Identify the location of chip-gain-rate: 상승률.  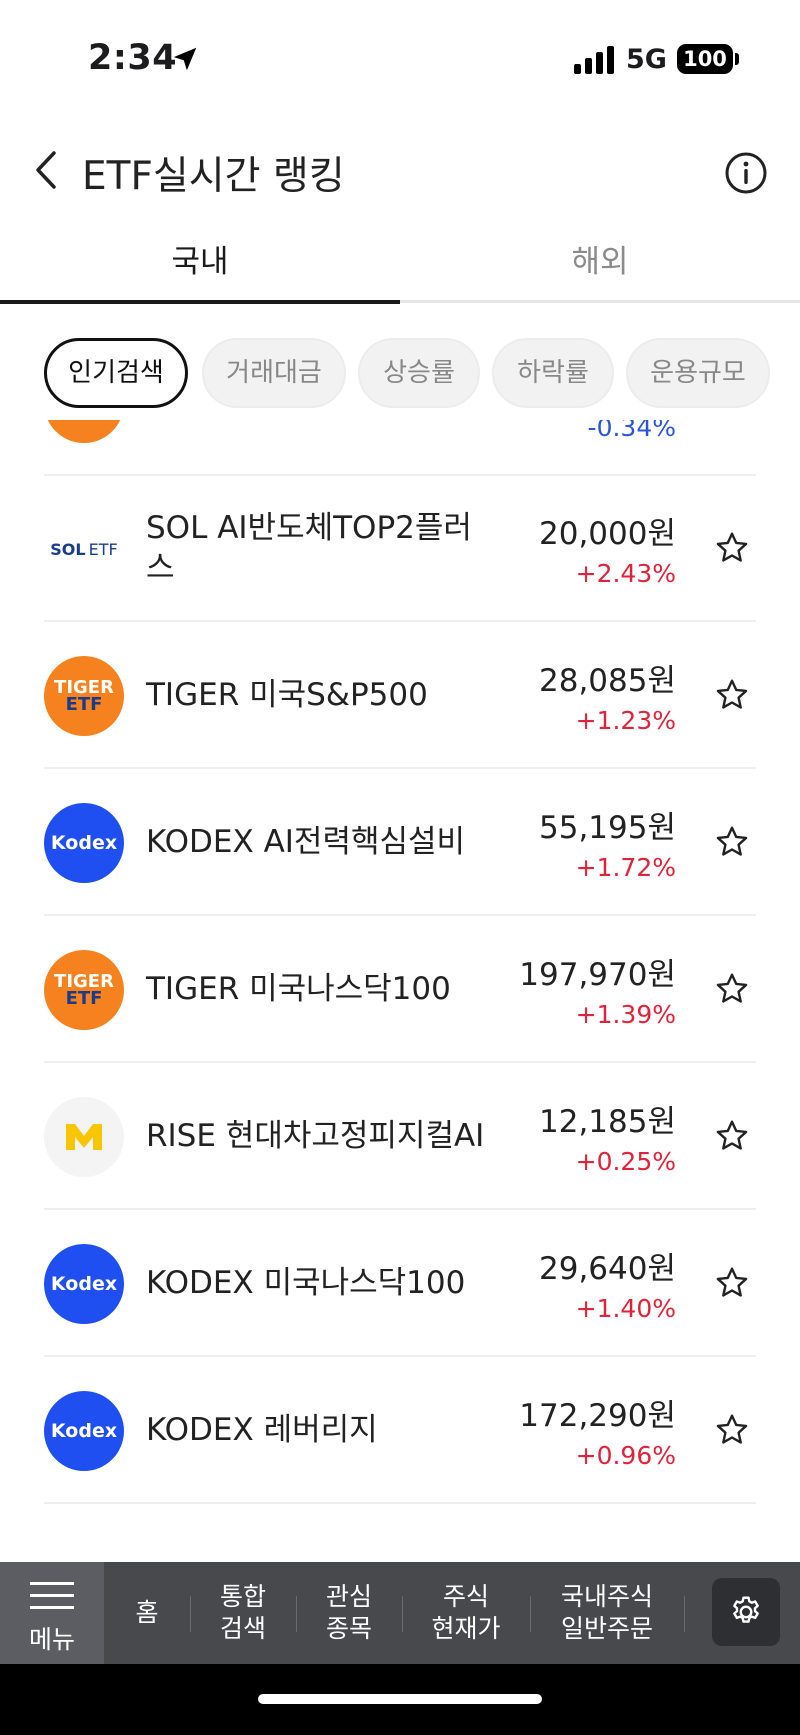
(419, 373).